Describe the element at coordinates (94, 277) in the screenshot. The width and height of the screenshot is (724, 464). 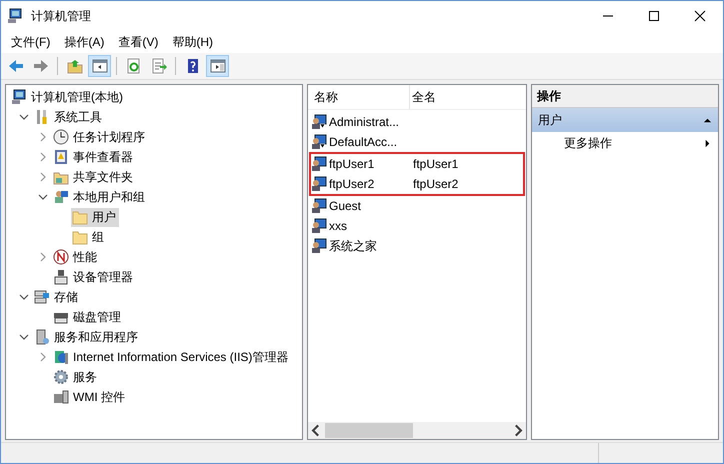
I see `tree-item: 设备管理器` at that location.